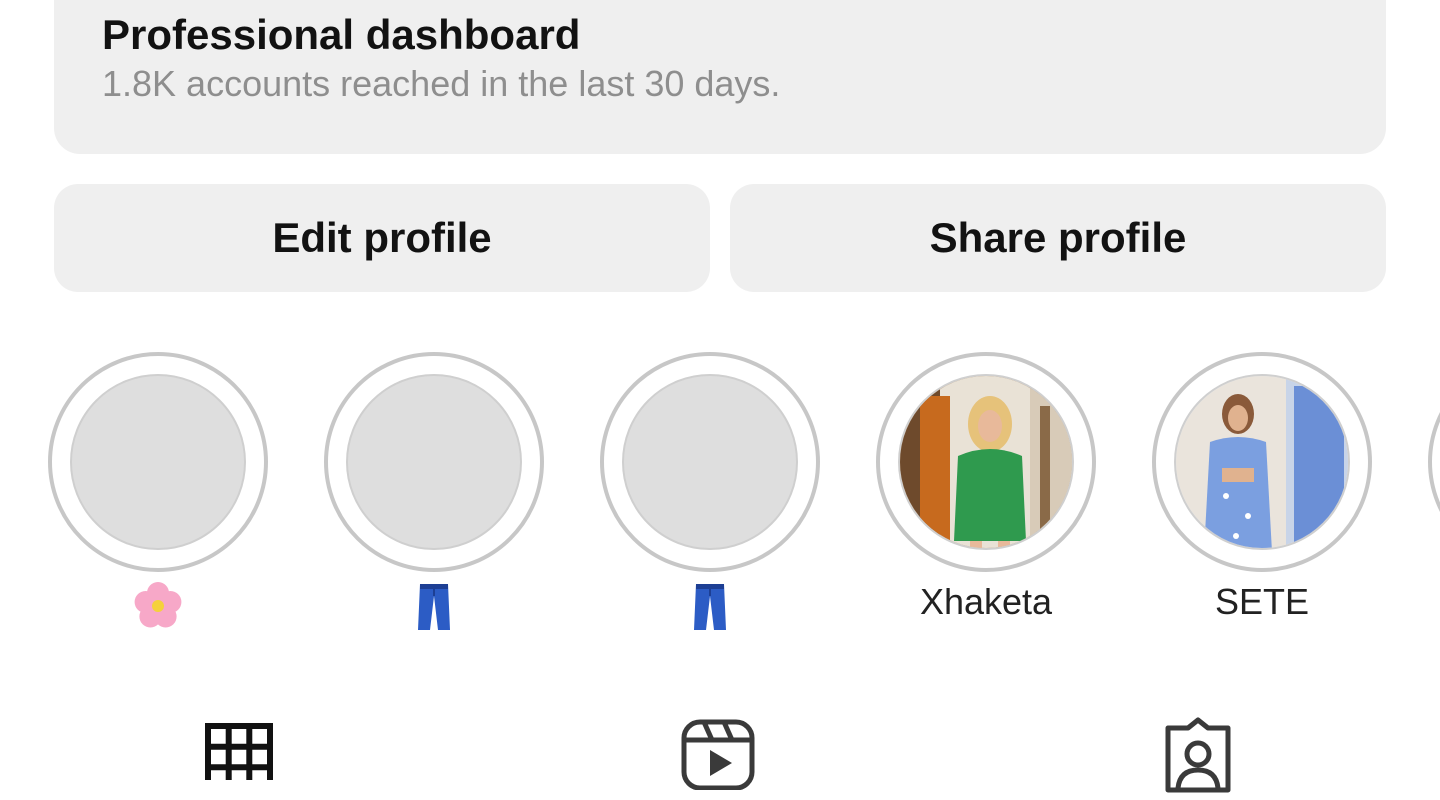  I want to click on profile-content-tabs, so click(720, 755).